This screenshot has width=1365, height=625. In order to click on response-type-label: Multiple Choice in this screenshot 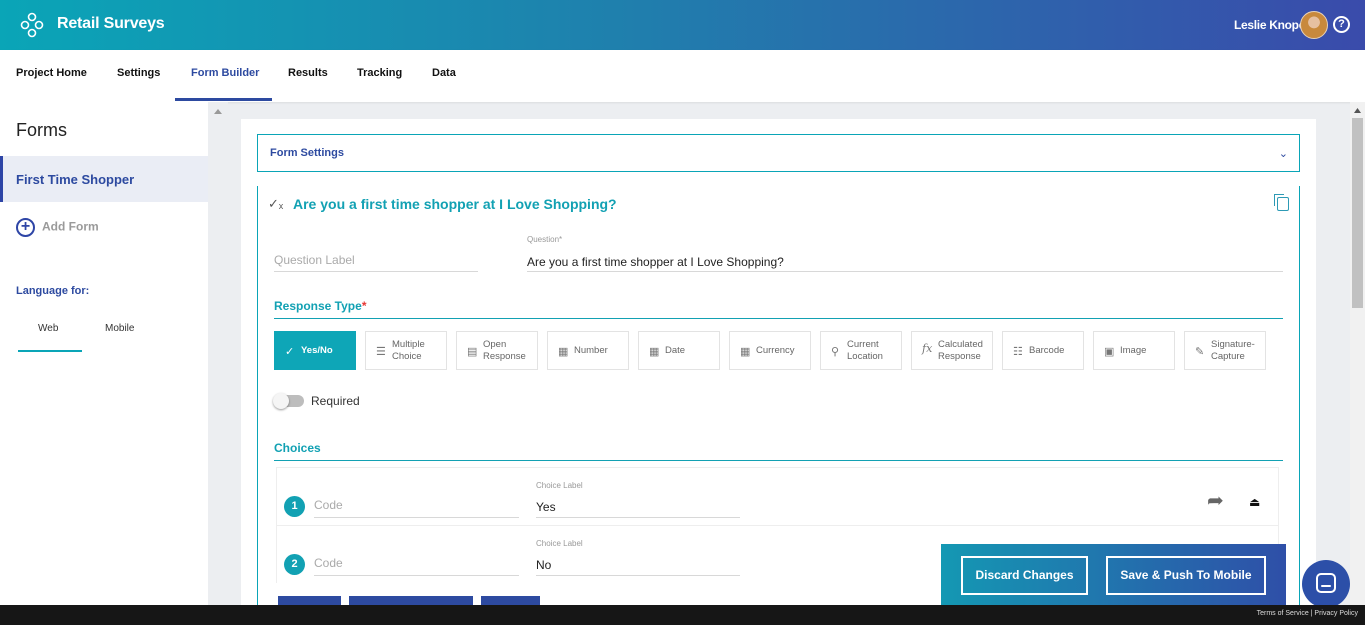, I will do `click(408, 350)`.